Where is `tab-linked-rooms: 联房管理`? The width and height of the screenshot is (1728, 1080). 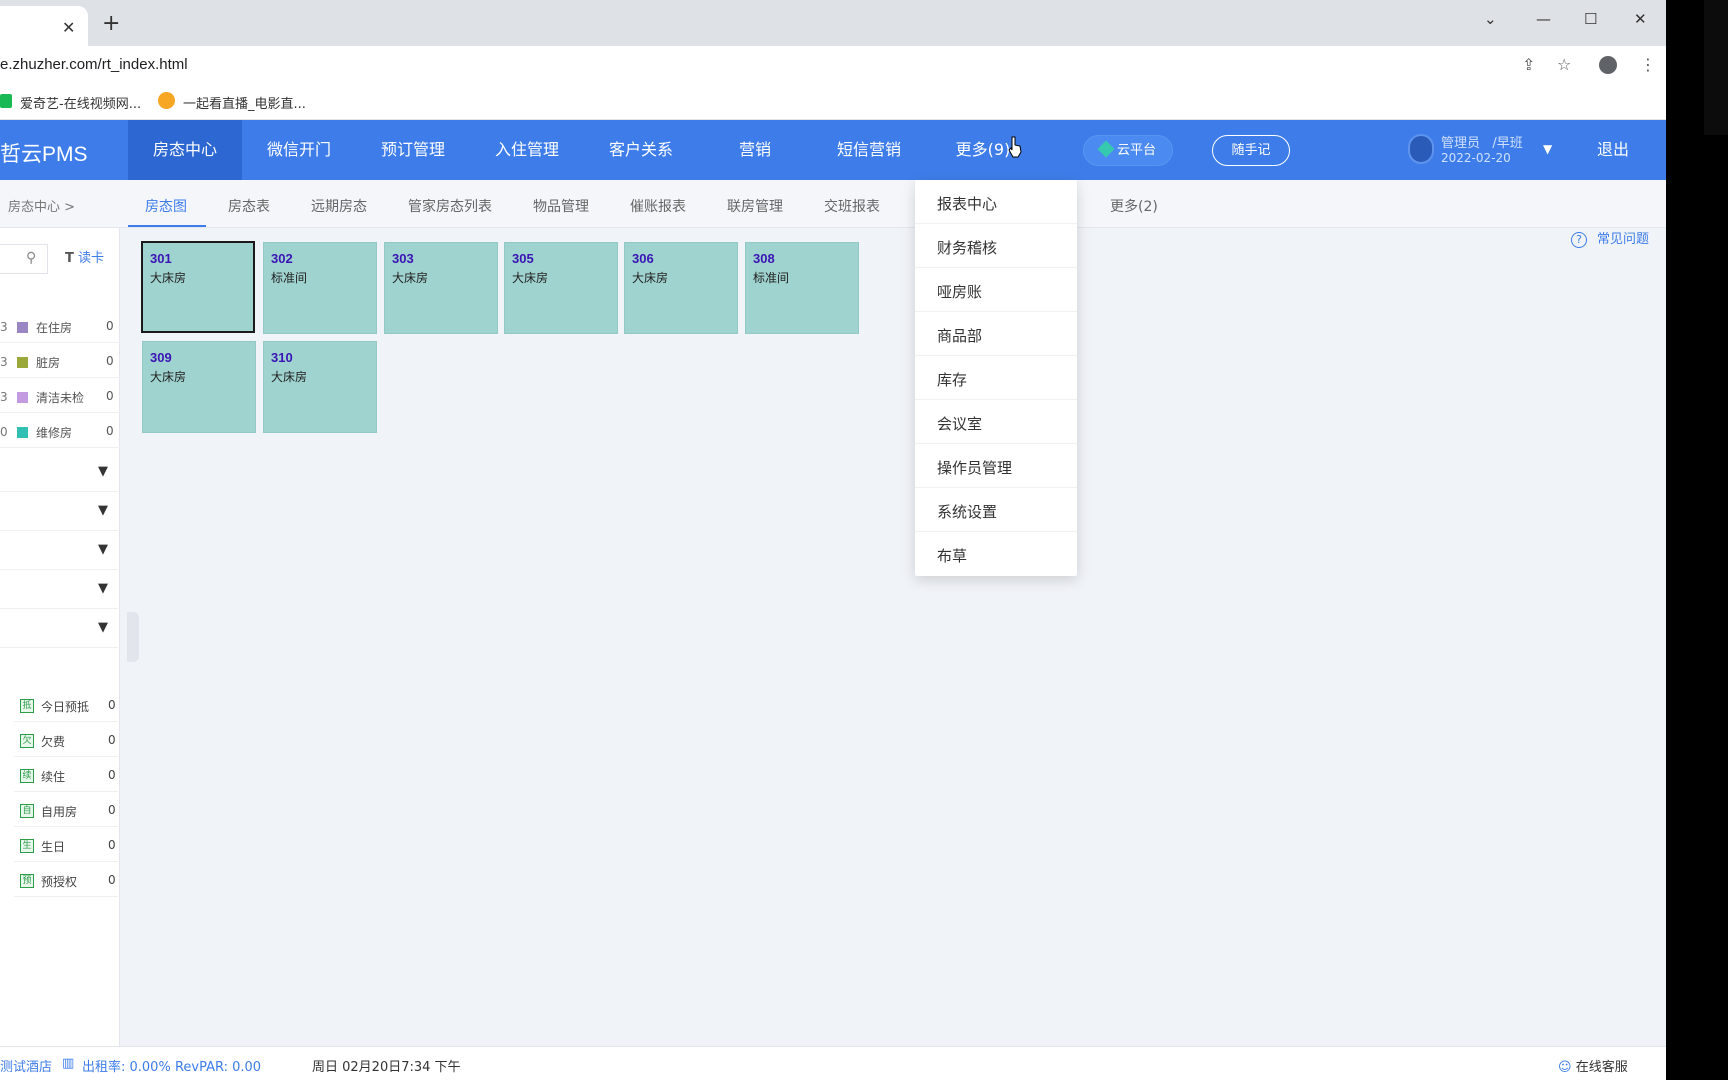 tab-linked-rooms: 联房管理 is located at coordinates (755, 206).